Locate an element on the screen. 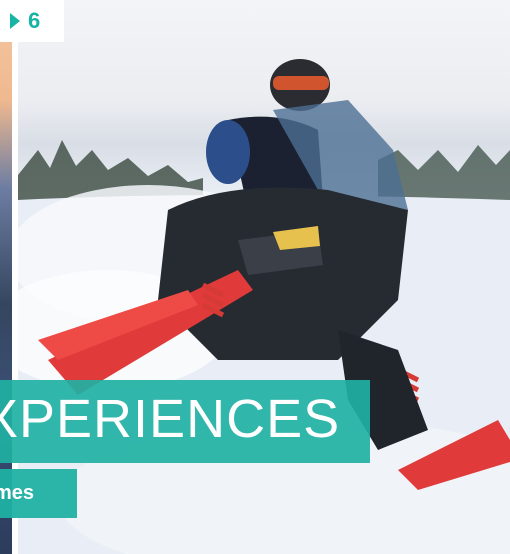 Image resolution: width=510 pixels, height=554 pixels. page-marker: 6 is located at coordinates (32, 21).